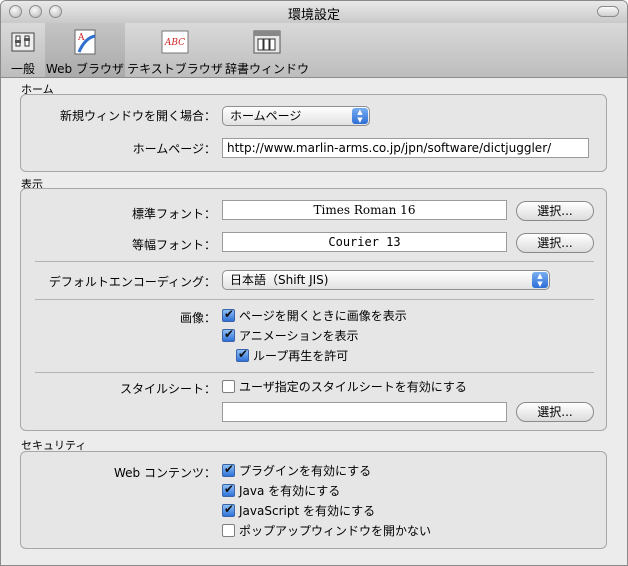 The height and width of the screenshot is (566, 628). What do you see at coordinates (22, 69) in the screenshot?
I see `tab-general-label: 一般` at bounding box center [22, 69].